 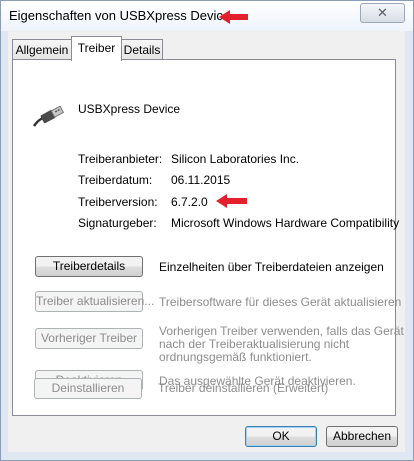 I want to click on device-name: USBXpress Device, so click(x=129, y=109).